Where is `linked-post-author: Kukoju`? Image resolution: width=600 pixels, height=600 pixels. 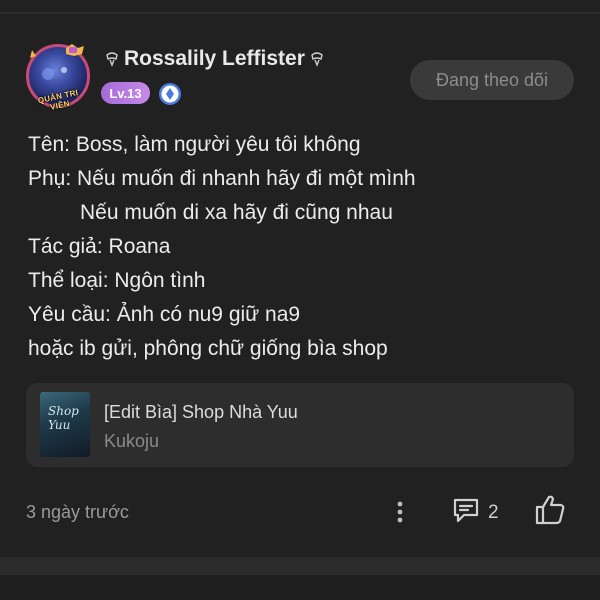
linked-post-author: Kukoju is located at coordinates (132, 441).